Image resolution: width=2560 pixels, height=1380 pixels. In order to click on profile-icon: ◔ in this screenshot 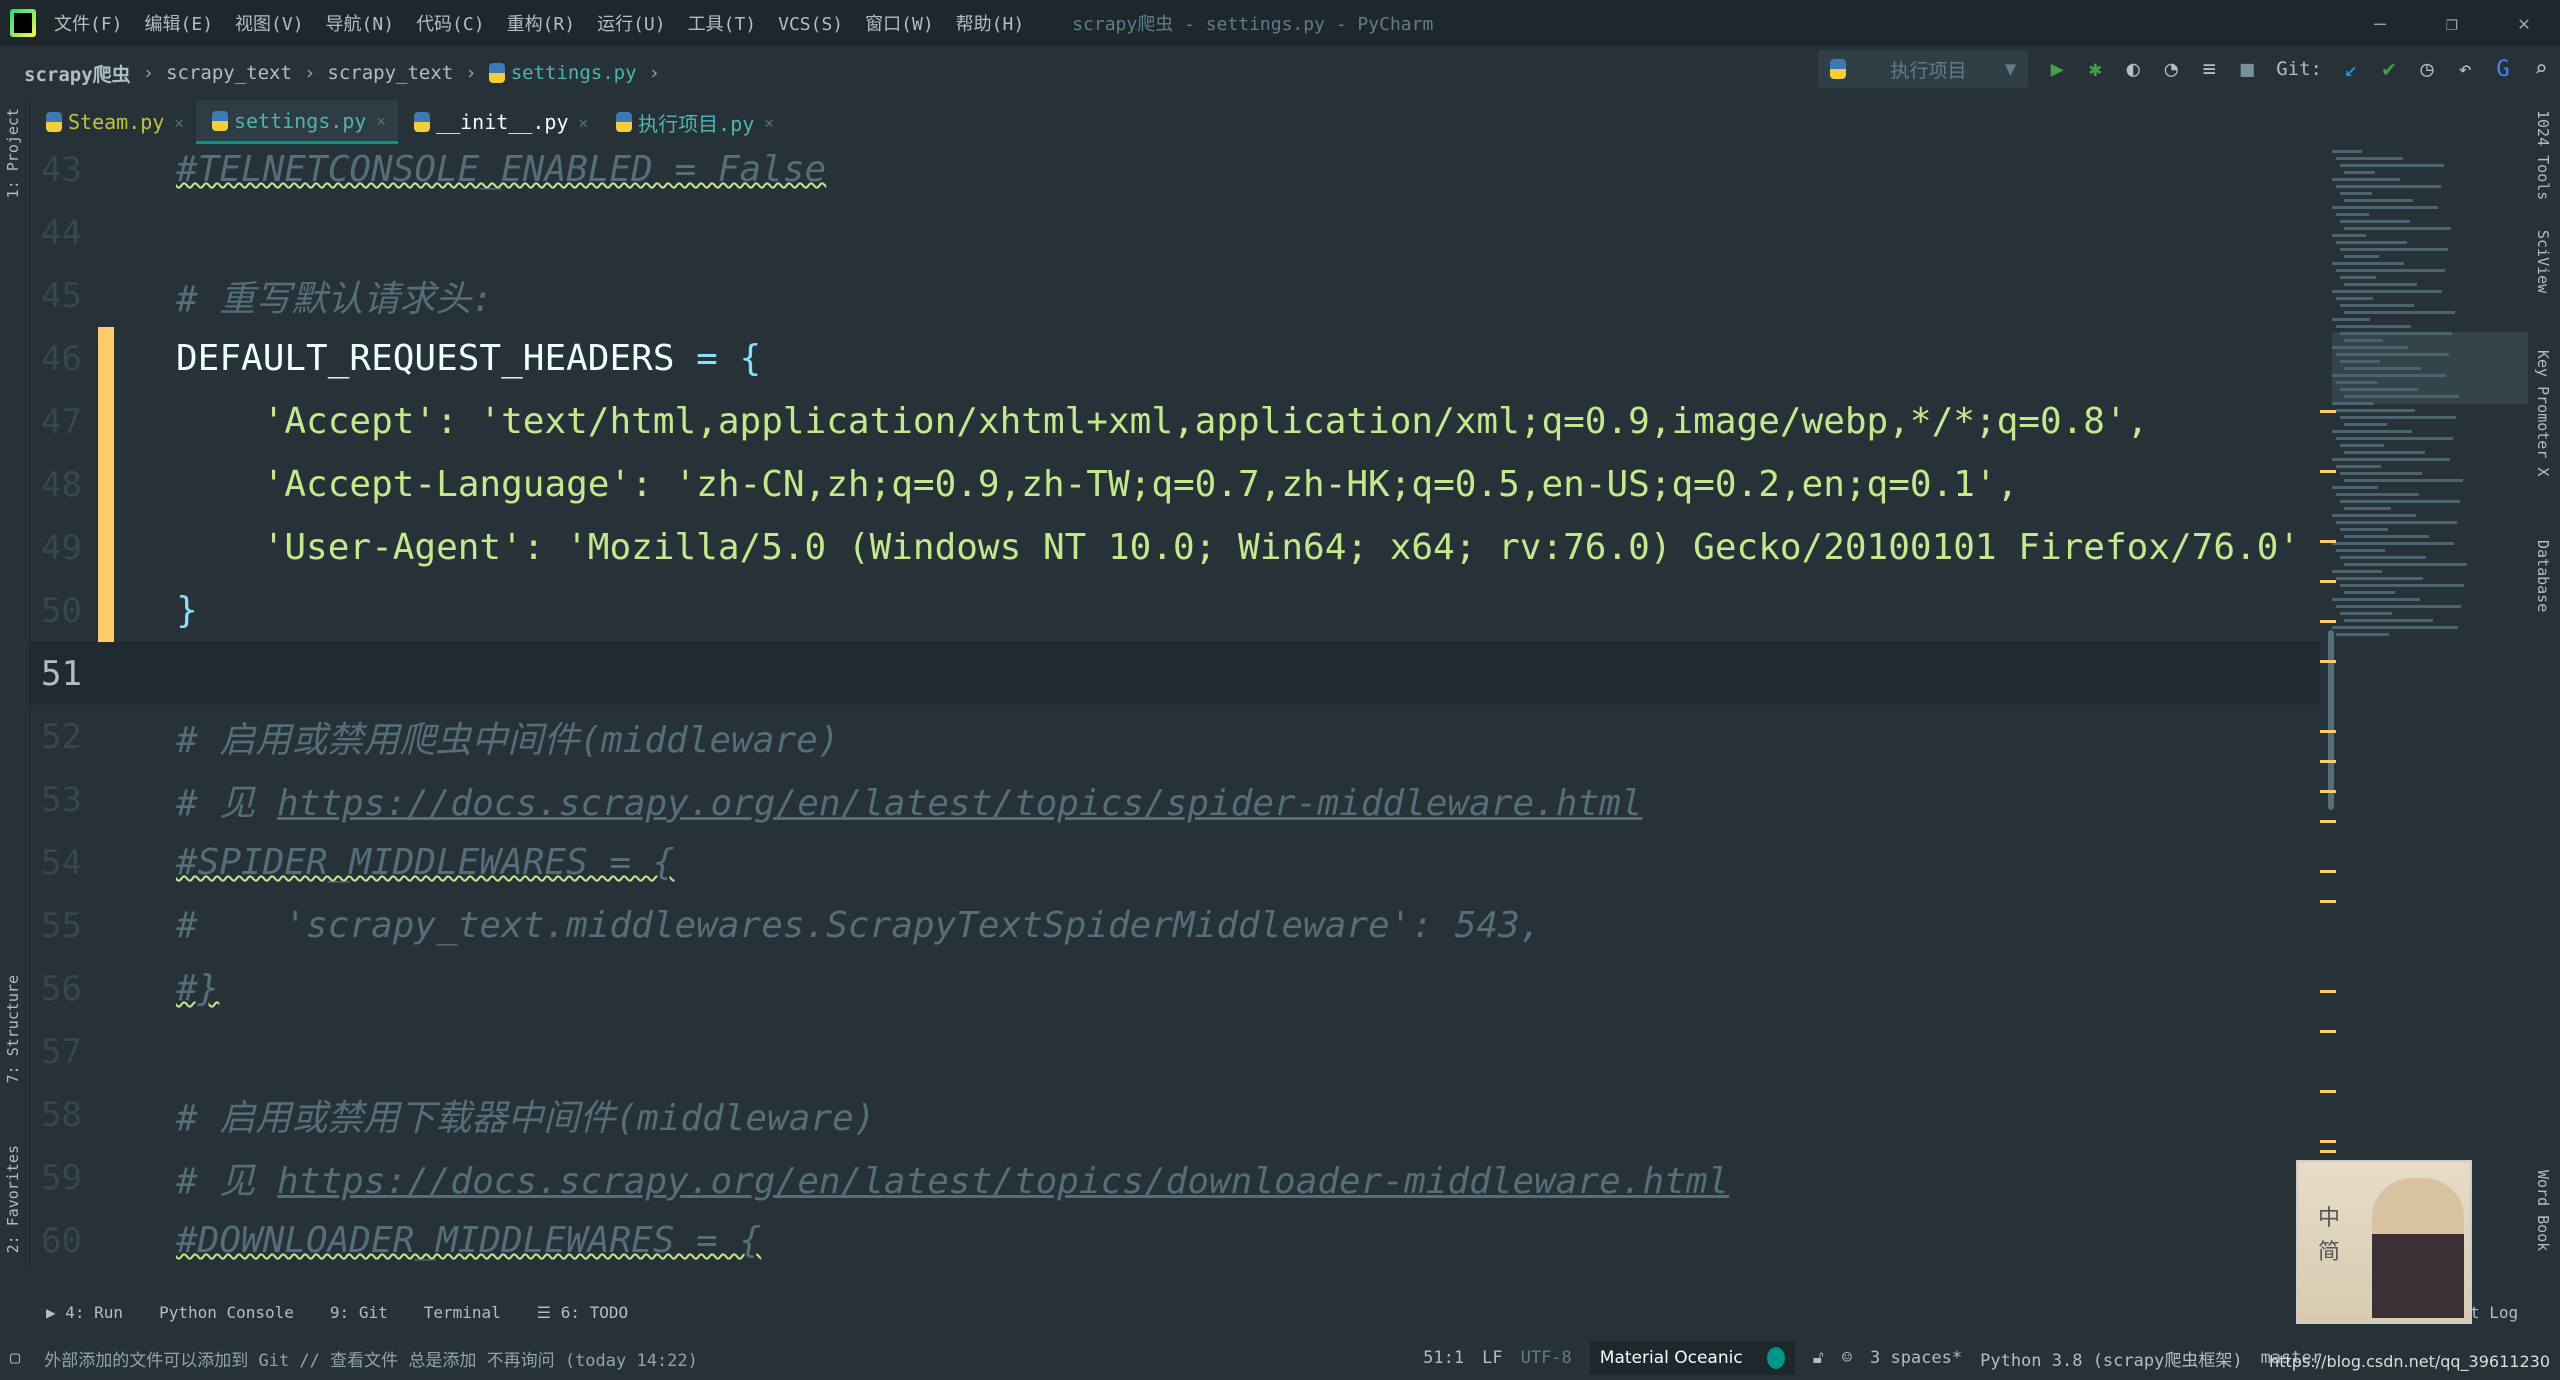, I will do `click(2171, 69)`.